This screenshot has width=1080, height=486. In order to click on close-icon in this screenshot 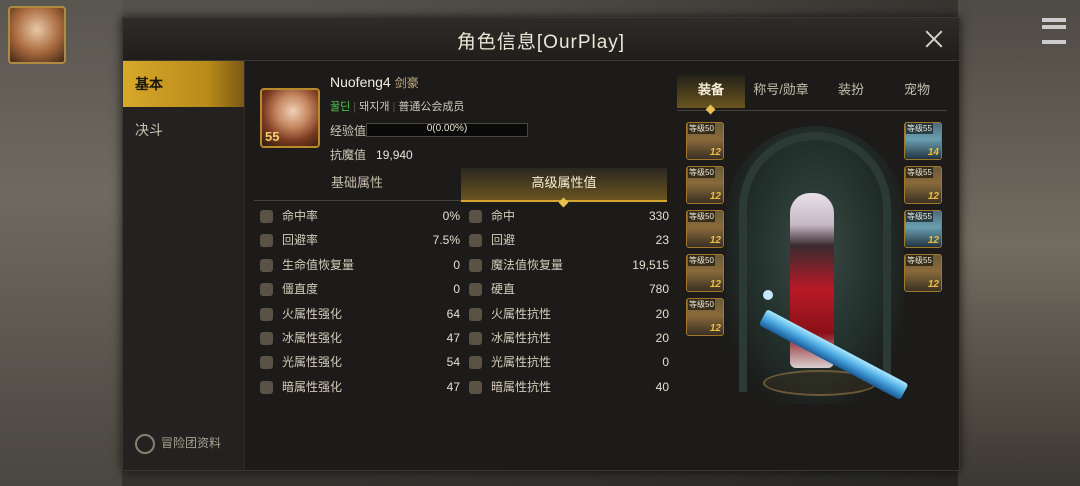, I will do `click(934, 39)`.